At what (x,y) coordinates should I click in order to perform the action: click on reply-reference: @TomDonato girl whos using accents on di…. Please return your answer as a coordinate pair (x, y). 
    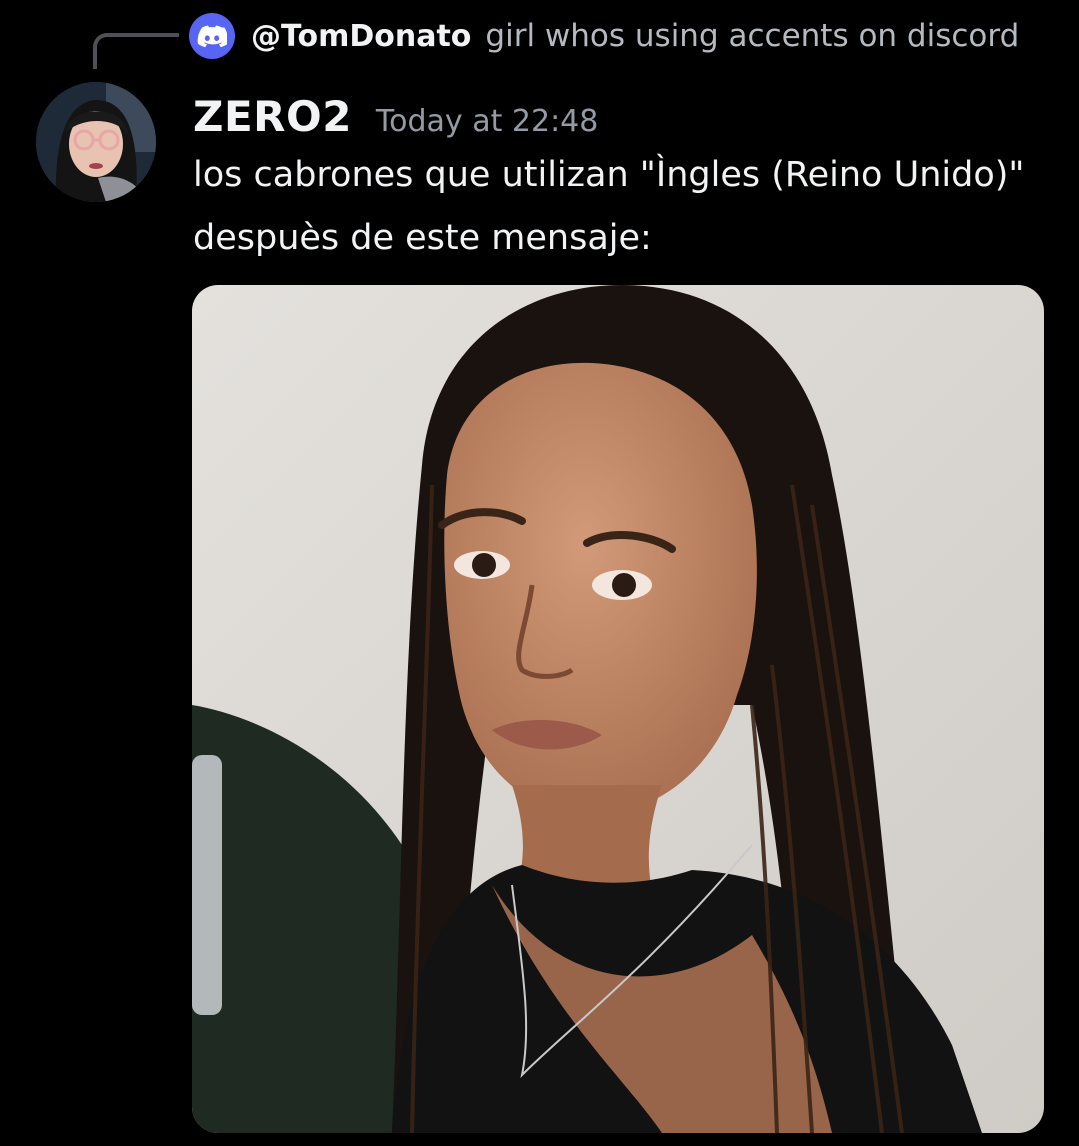
    Looking at the image, I should click on (604, 36).